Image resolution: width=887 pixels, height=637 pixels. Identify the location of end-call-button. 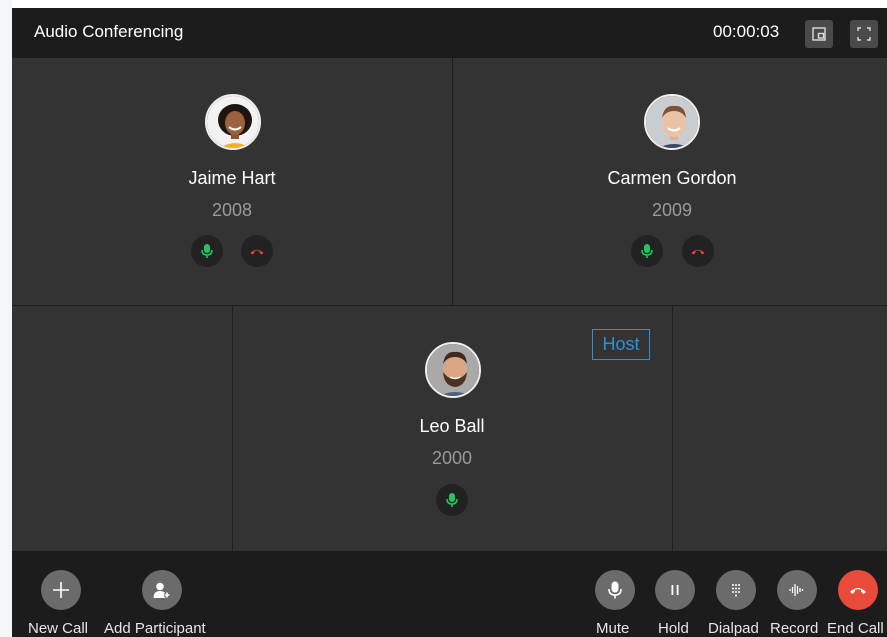
(858, 590).